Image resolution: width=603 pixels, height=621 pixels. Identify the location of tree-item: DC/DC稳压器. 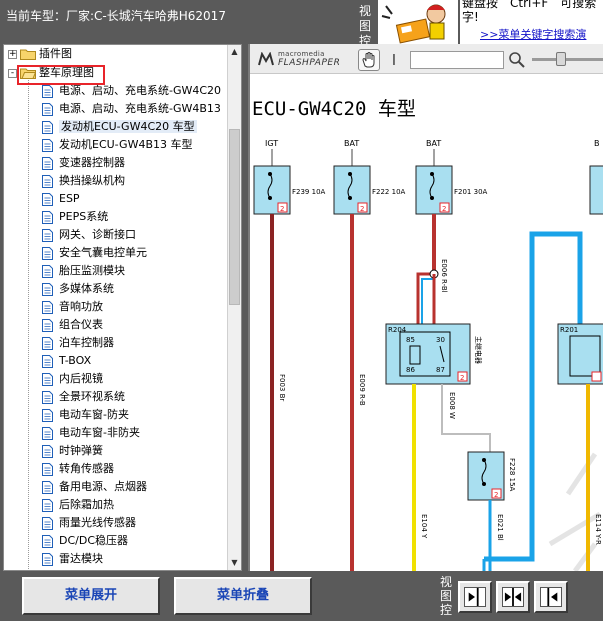
(85, 541).